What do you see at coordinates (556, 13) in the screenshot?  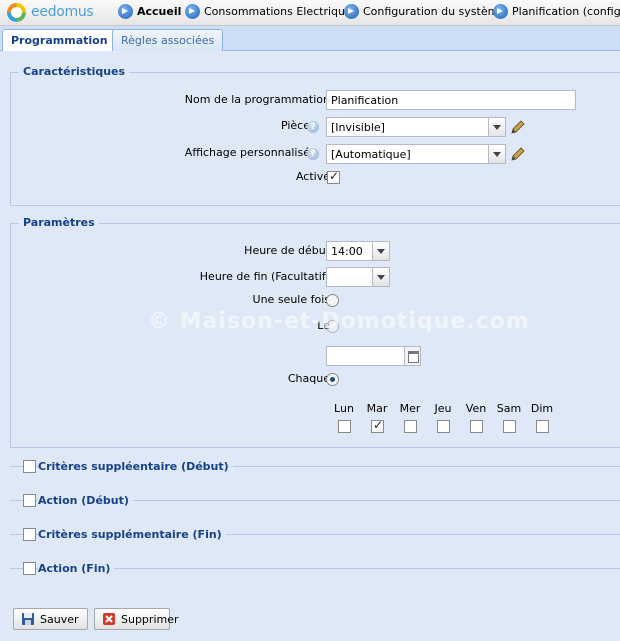 I see `nav-planification: Planification (configura` at bounding box center [556, 13].